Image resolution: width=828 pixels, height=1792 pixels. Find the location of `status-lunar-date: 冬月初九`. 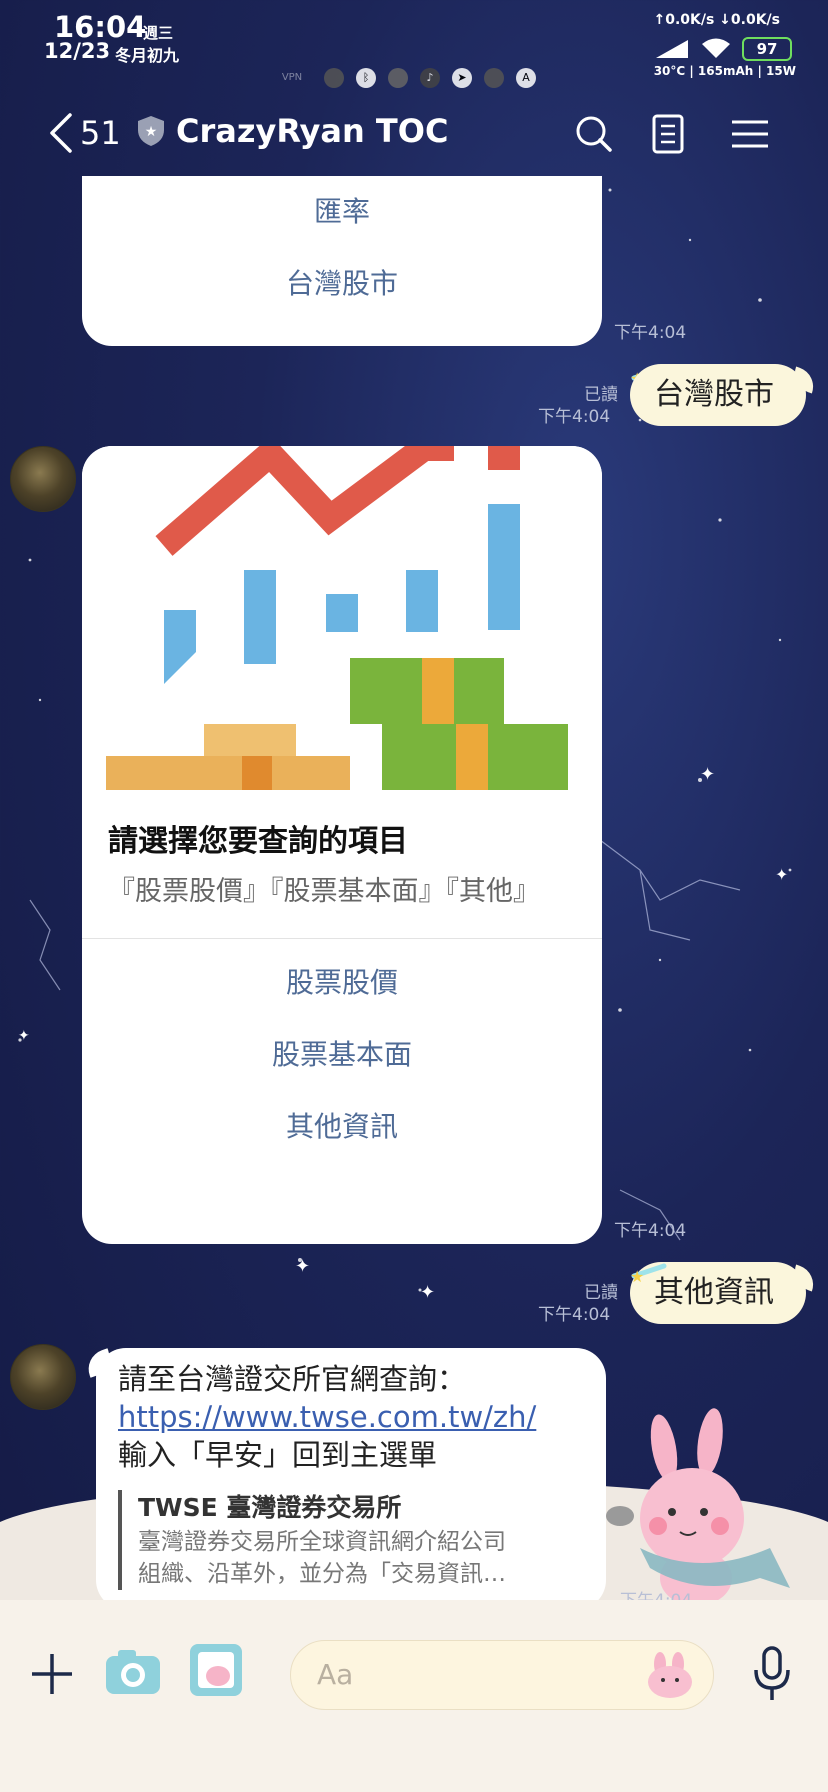

status-lunar-date: 冬月初九 is located at coordinates (147, 55).